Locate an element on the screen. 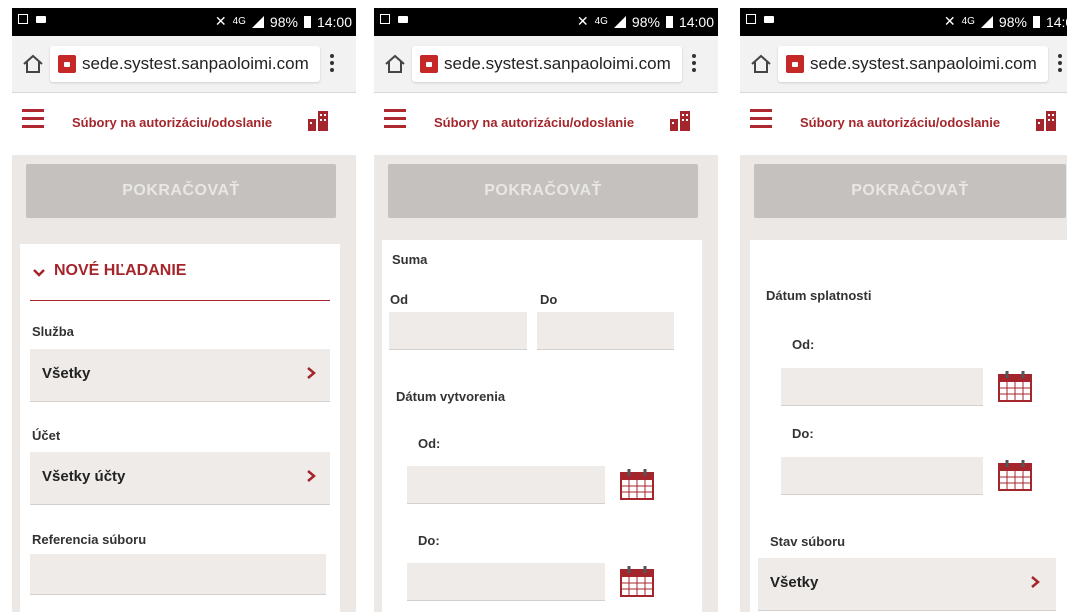 This screenshot has height=612, width=1067. section-title: NOVÉ HĽADANIE is located at coordinates (120, 271).